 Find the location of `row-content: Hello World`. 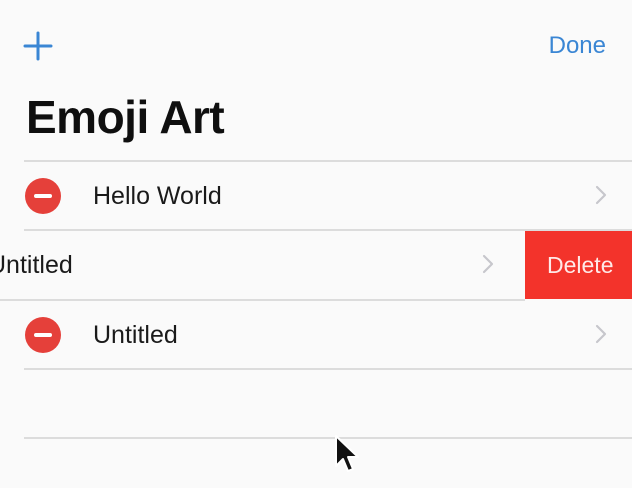

row-content: Hello World is located at coordinates (316, 196).